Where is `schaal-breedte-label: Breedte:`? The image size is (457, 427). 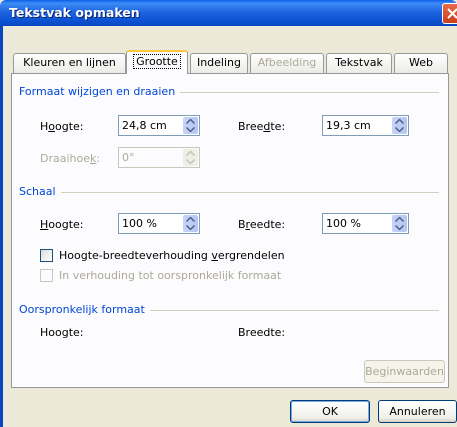
schaal-breedte-label: Breedte: is located at coordinates (262, 224).